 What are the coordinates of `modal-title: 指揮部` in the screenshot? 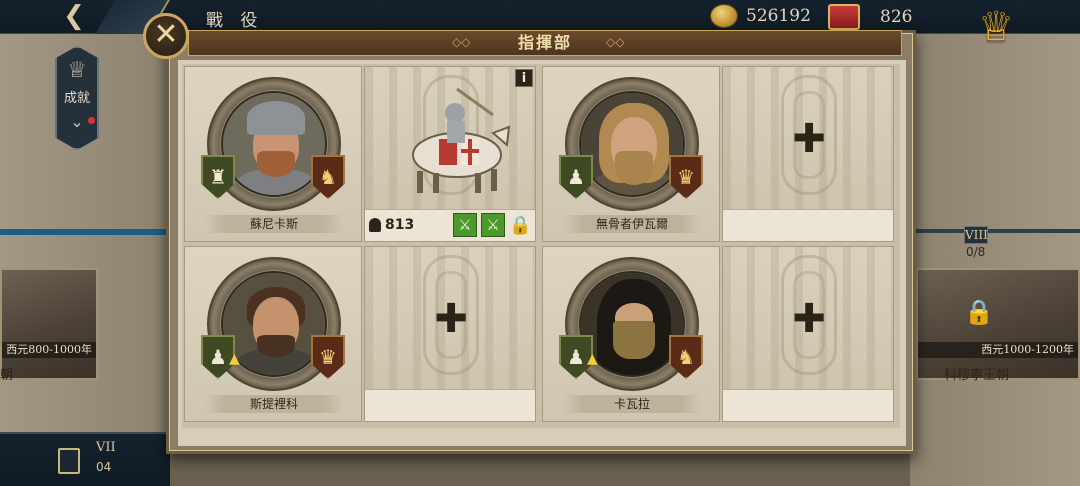 It's located at (544, 42).